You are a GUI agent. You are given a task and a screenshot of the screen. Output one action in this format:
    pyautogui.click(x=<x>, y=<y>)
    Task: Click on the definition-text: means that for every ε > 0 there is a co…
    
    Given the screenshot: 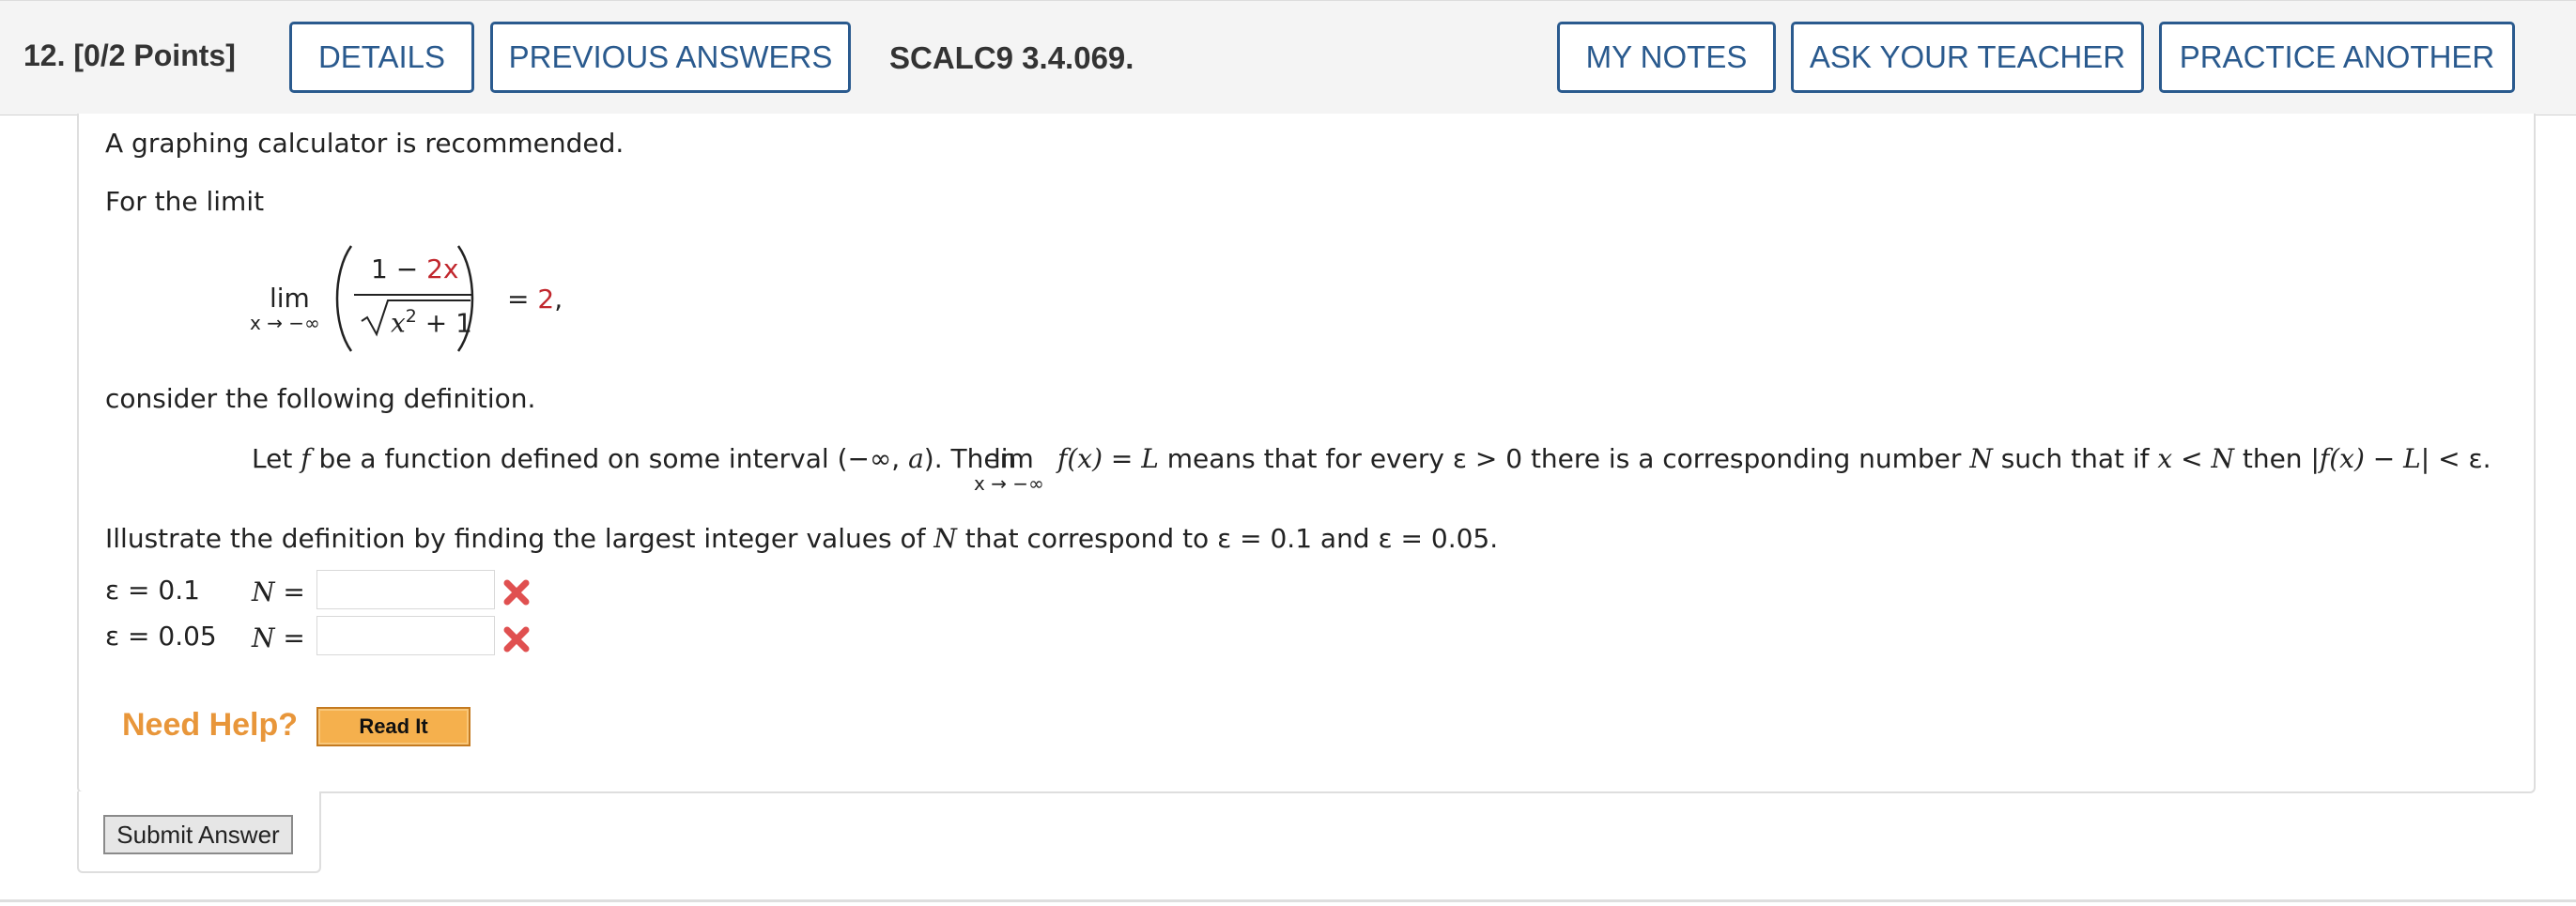 What is the action you would take?
    pyautogui.click(x=1564, y=458)
    